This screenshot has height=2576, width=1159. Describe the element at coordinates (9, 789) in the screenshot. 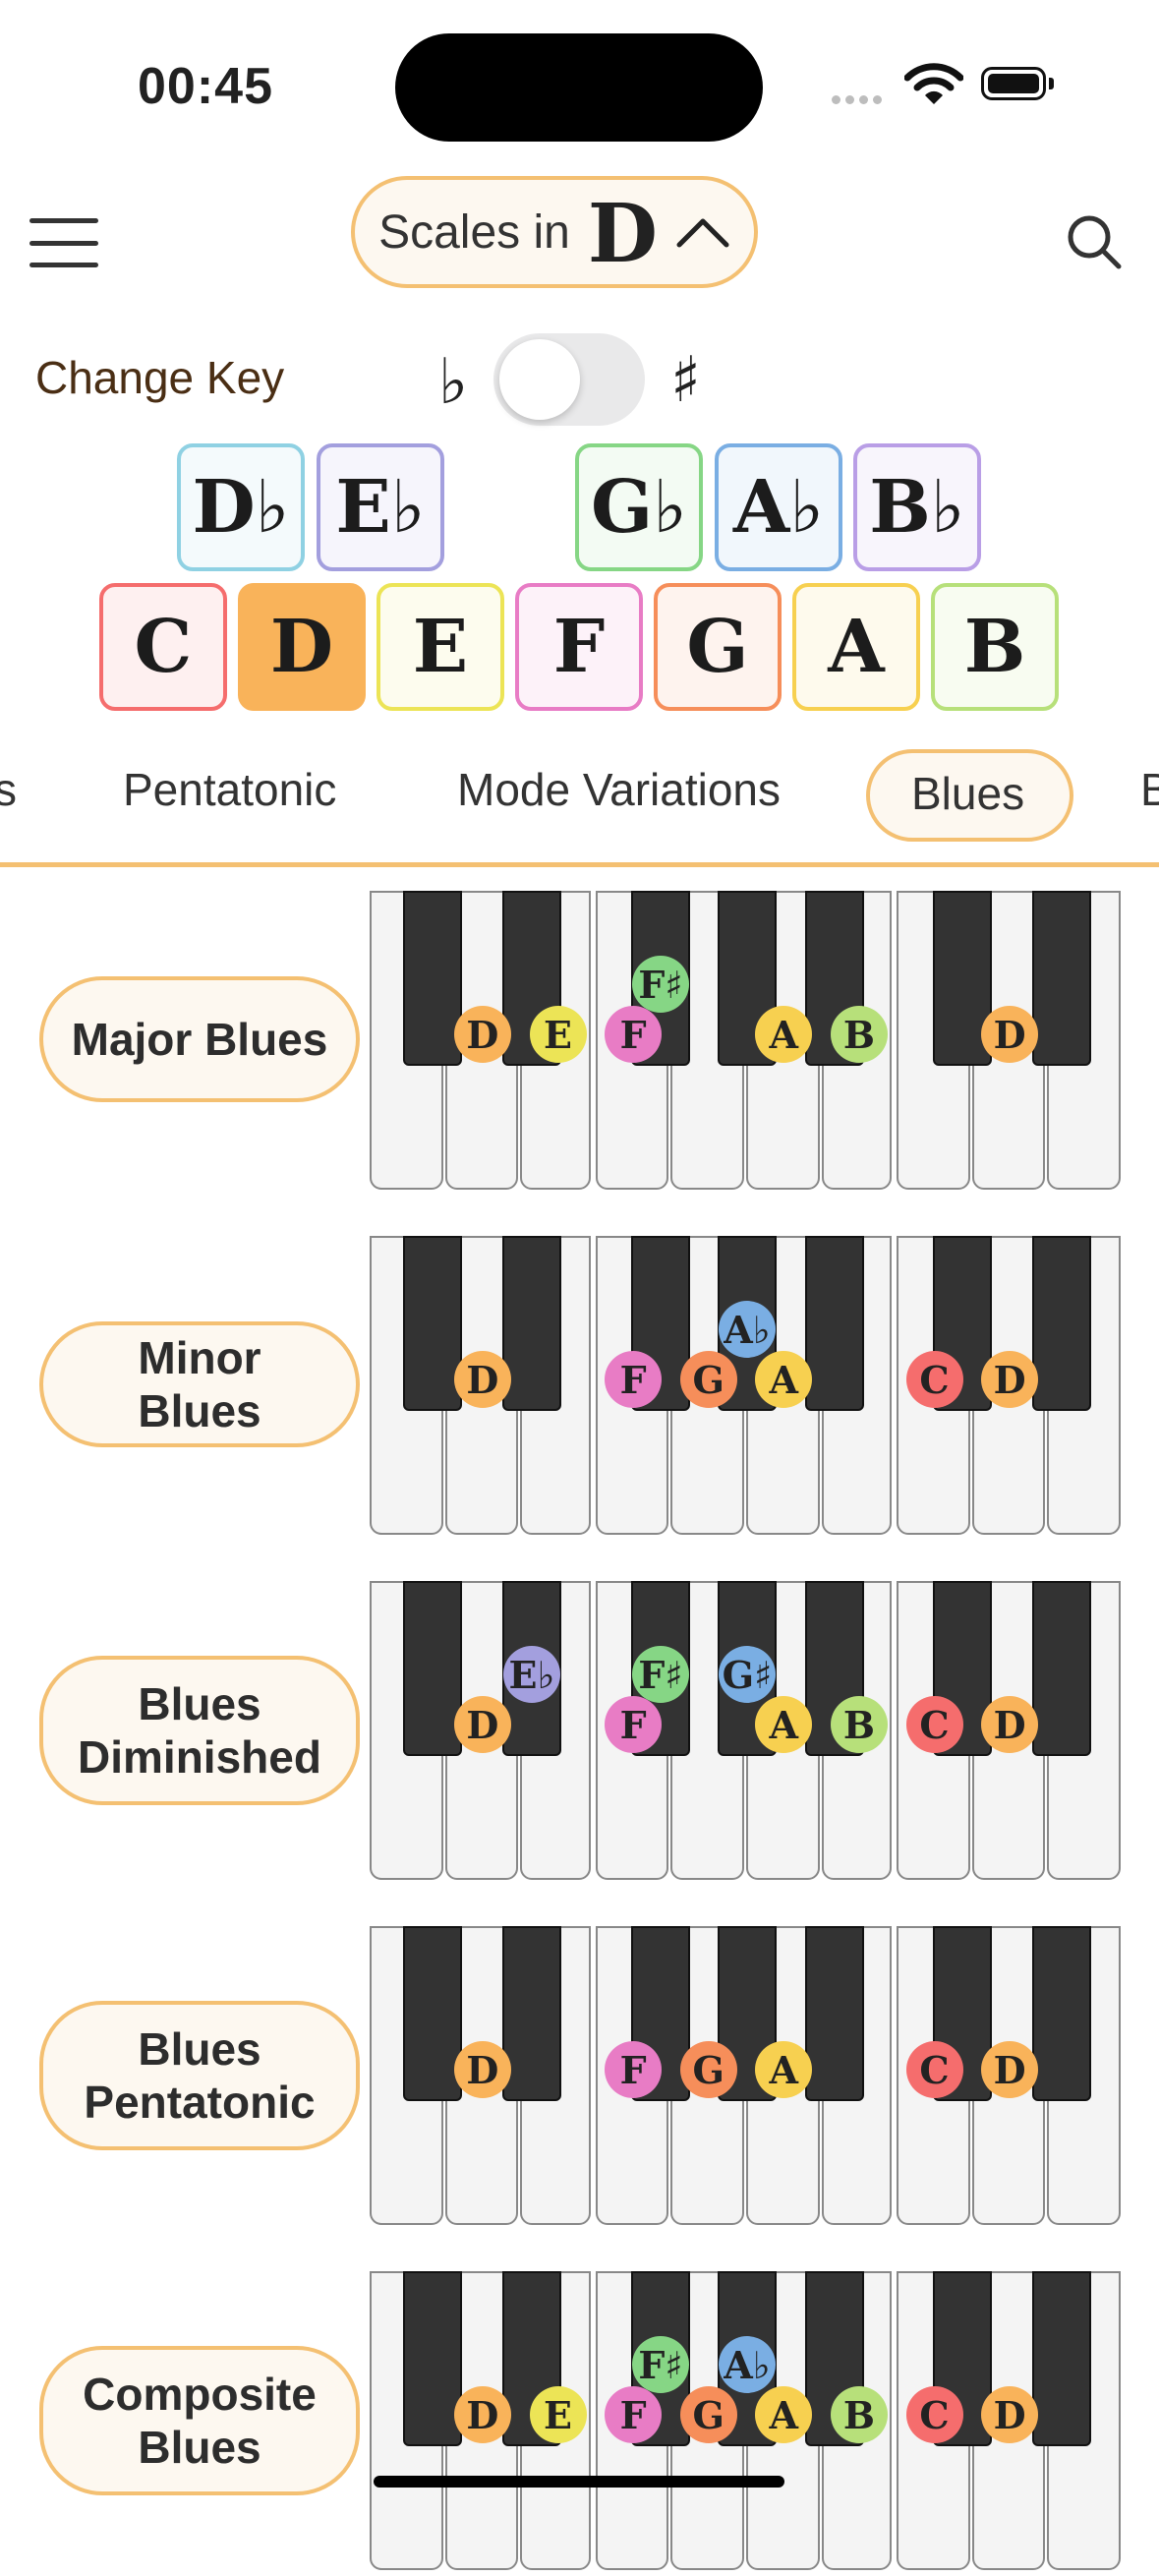

I see `tab-partial-left: s` at that location.